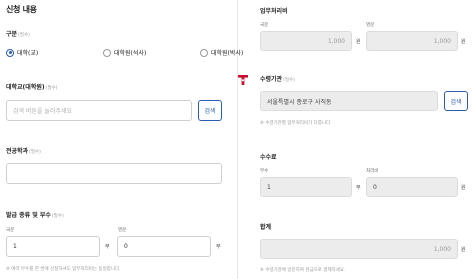  Describe the element at coordinates (306, 187) in the screenshot. I see `commission-copies-field: 1` at that location.